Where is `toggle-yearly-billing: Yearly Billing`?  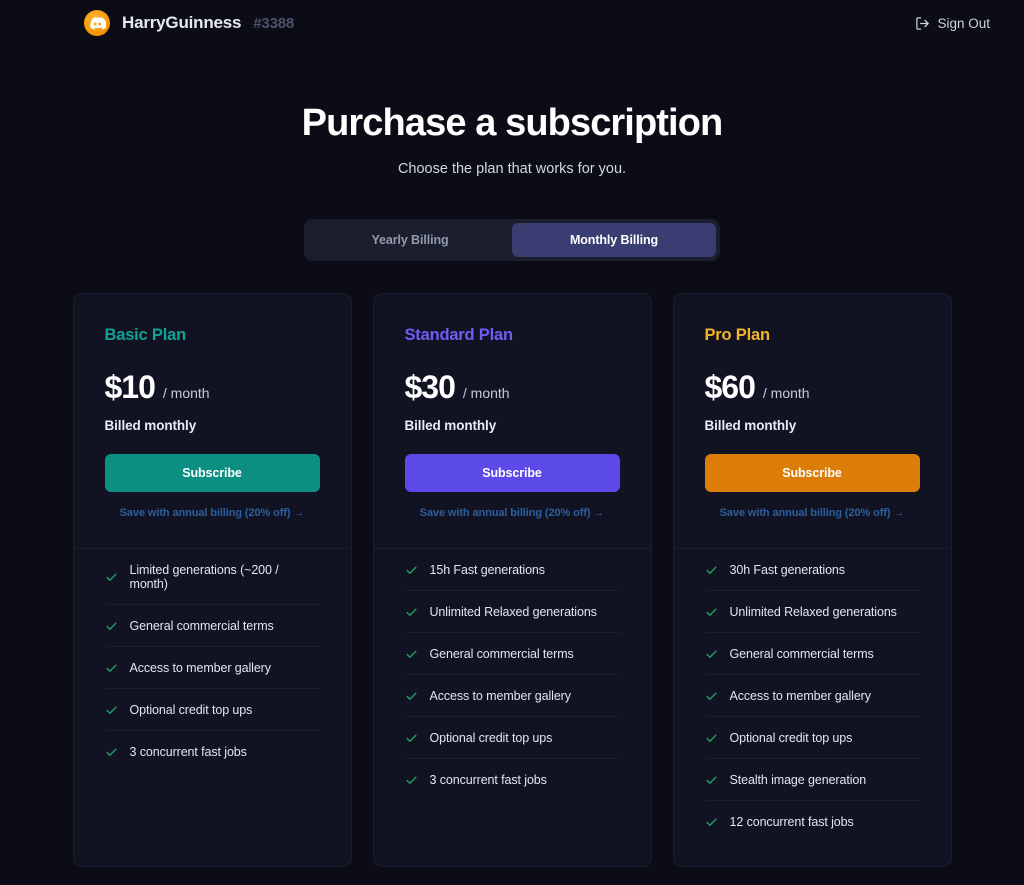
toggle-yearly-billing: Yearly Billing is located at coordinates (410, 240).